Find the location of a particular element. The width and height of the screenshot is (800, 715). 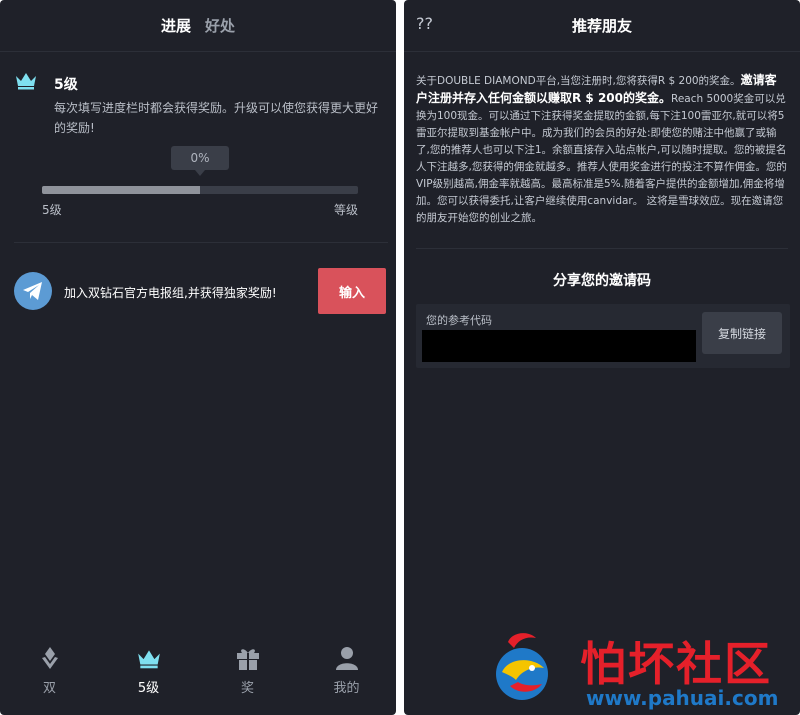

nav-label: 我的 is located at coordinates (346, 688).